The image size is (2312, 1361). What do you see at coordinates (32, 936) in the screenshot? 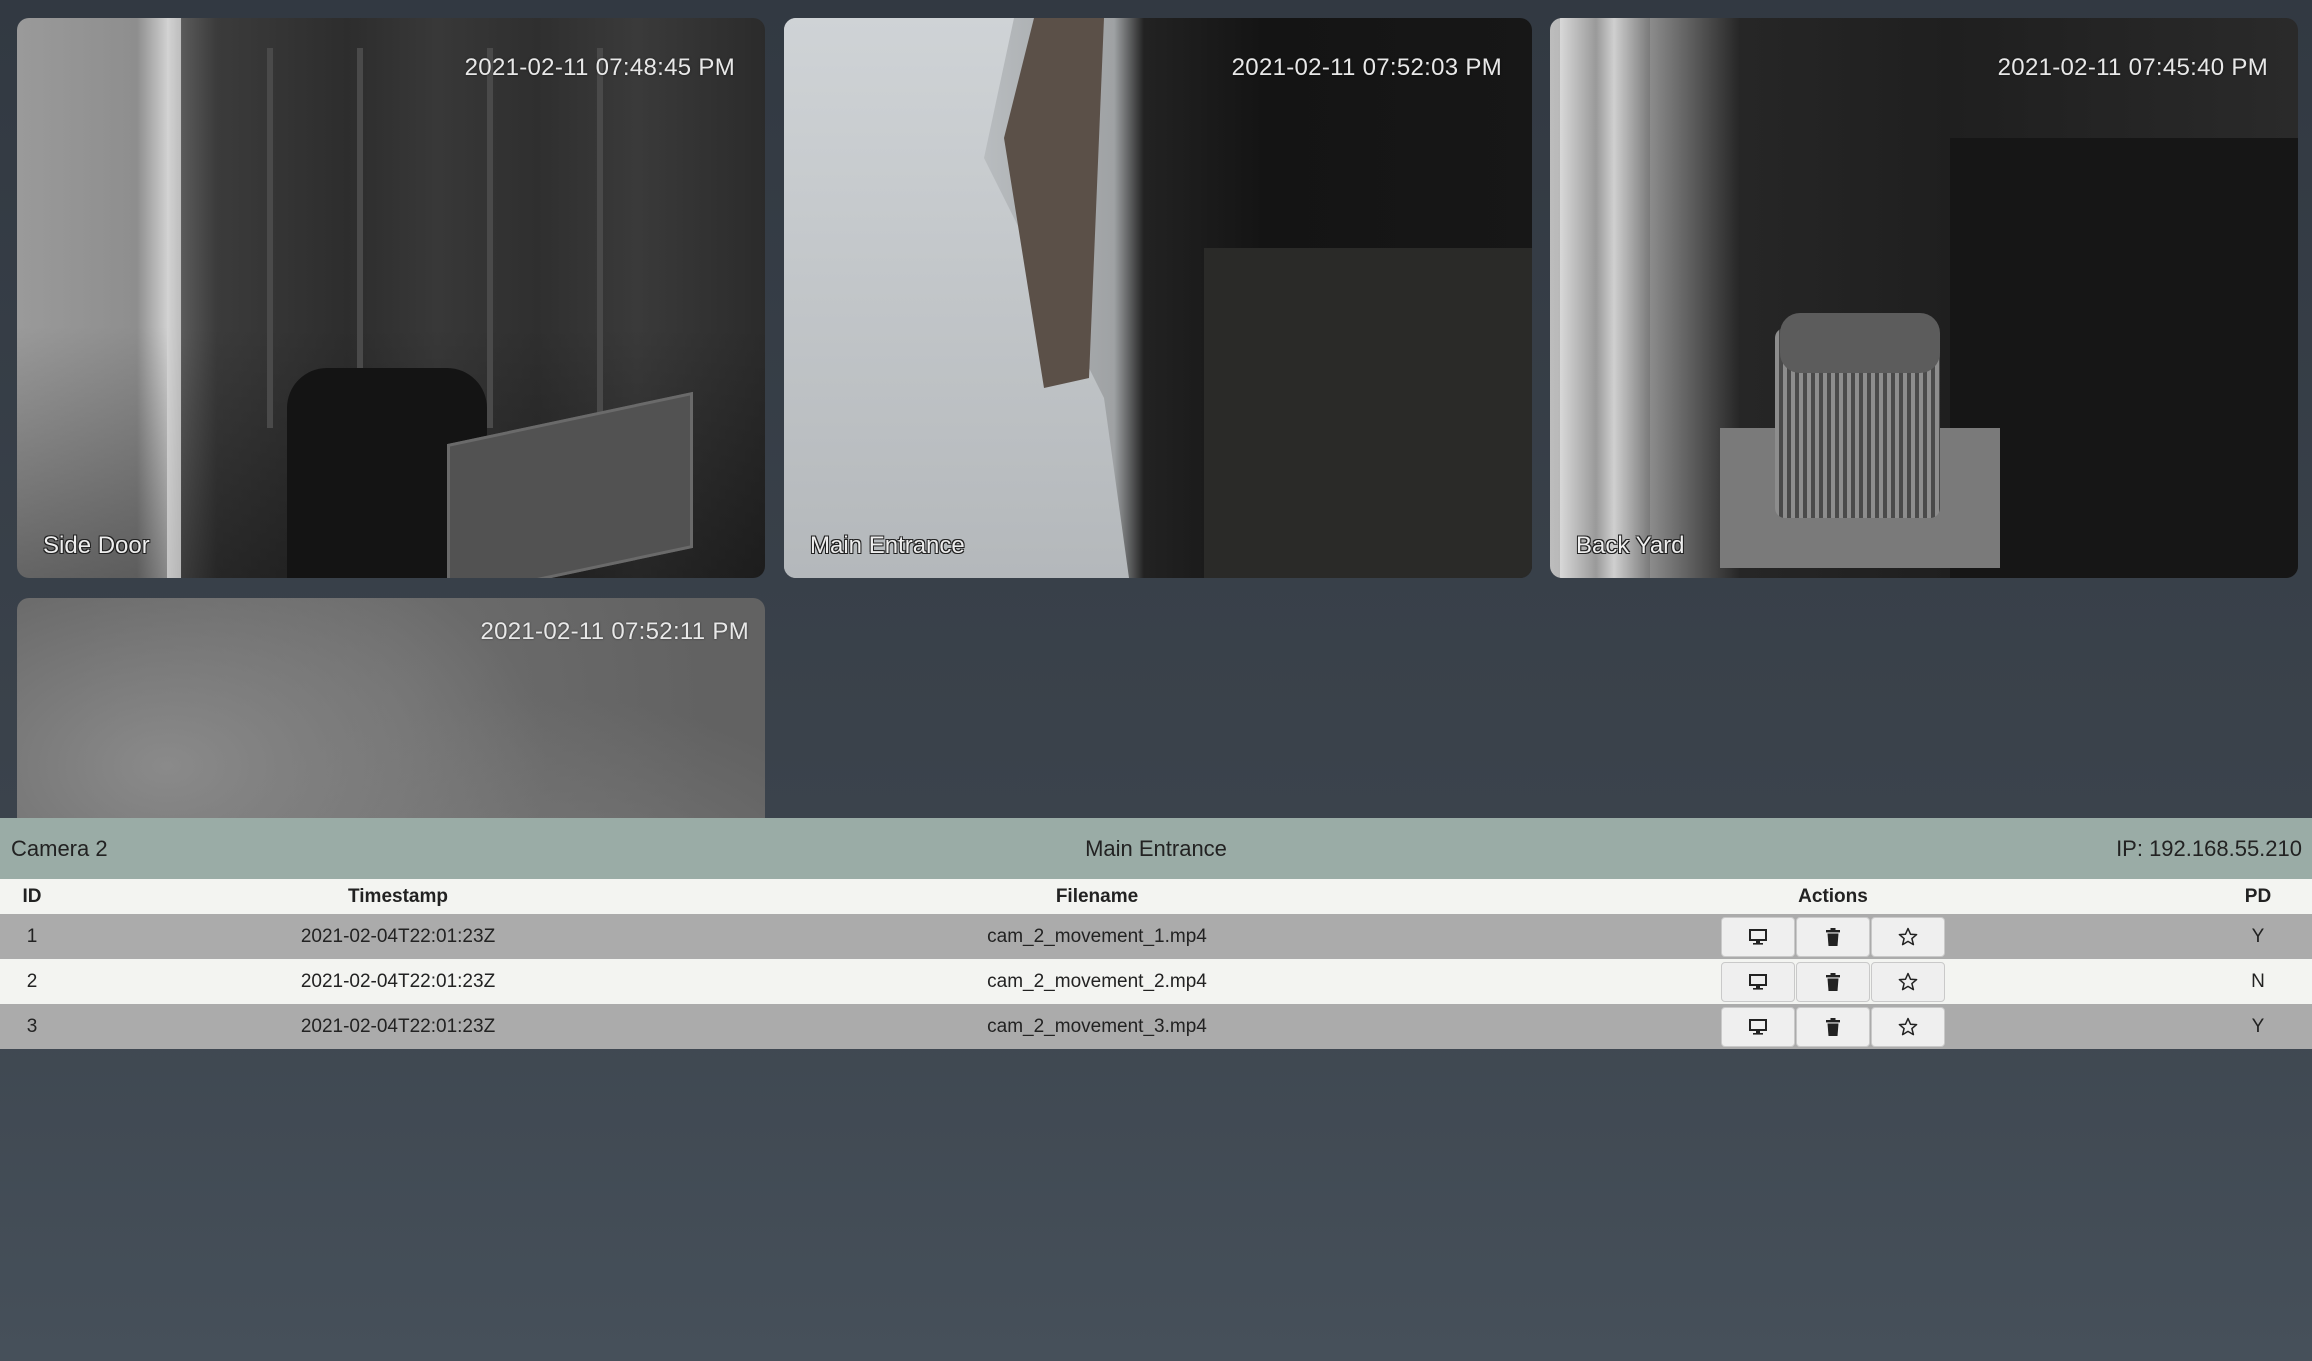
I see `cell-id: 1` at bounding box center [32, 936].